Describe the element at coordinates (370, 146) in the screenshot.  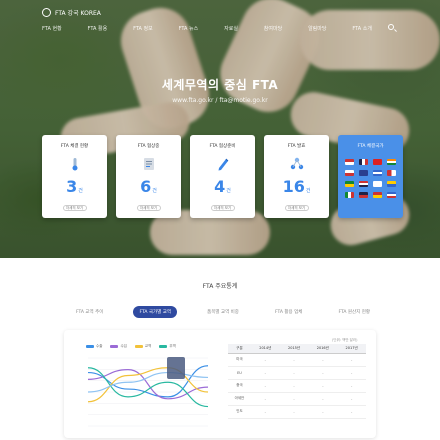
I see `card-title: FTA 체결국가` at that location.